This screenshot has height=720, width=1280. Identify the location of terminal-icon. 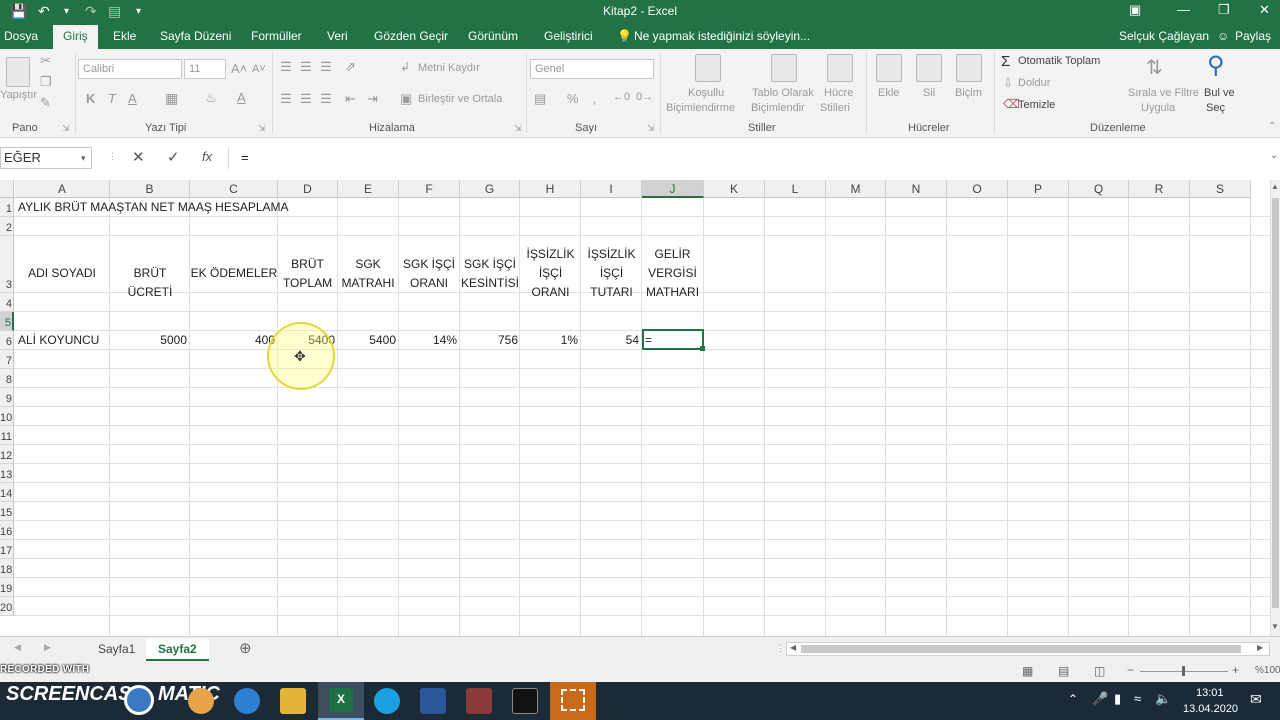
(525, 701).